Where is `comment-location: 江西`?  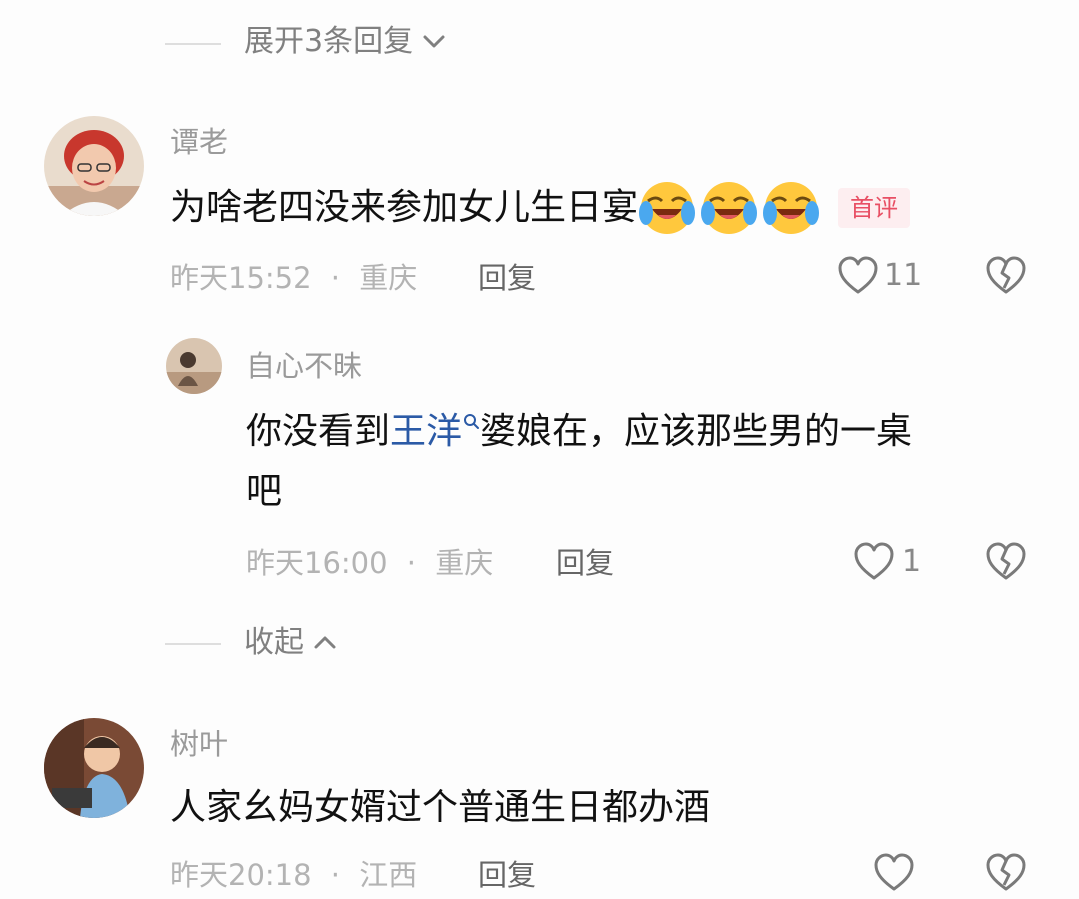 comment-location: 江西 is located at coordinates (388, 875).